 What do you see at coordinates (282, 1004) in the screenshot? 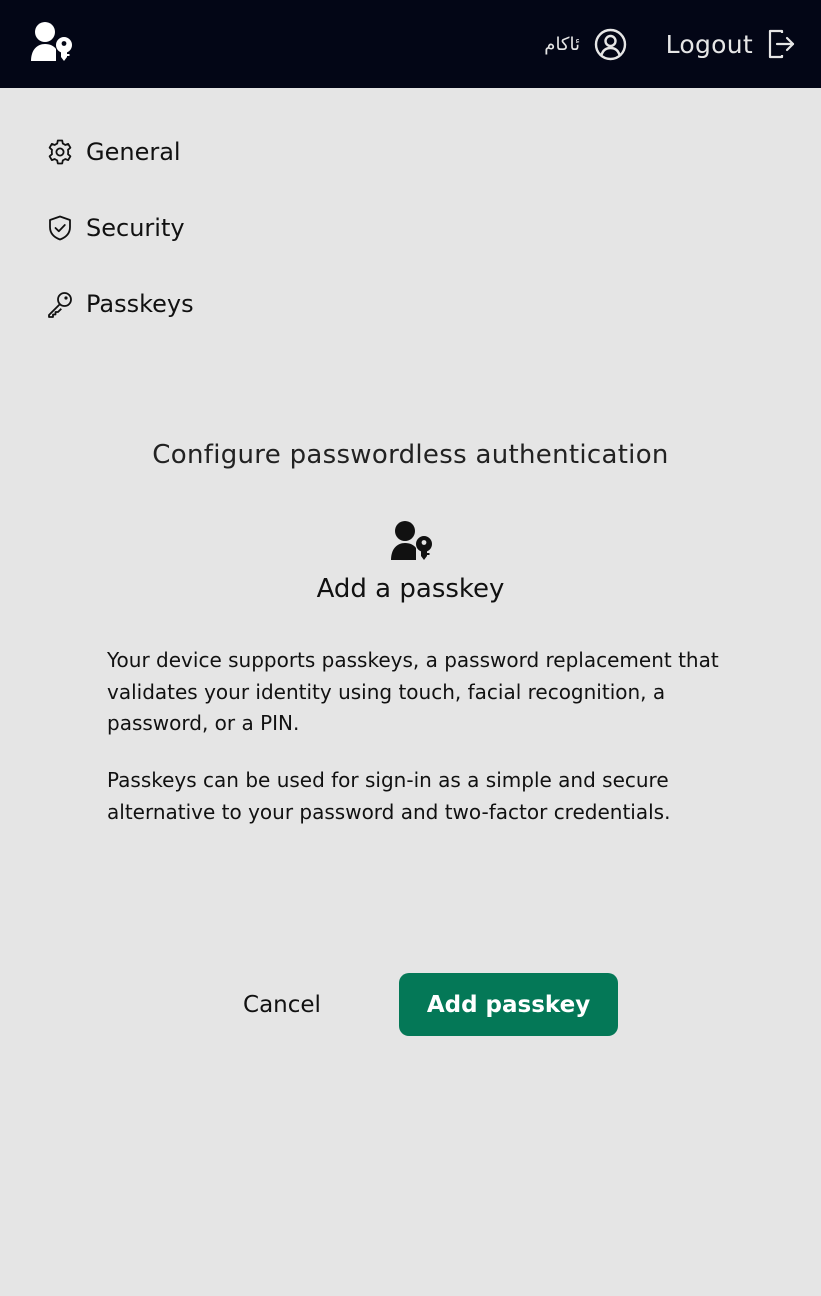
I see `cancel-button: Cancel` at bounding box center [282, 1004].